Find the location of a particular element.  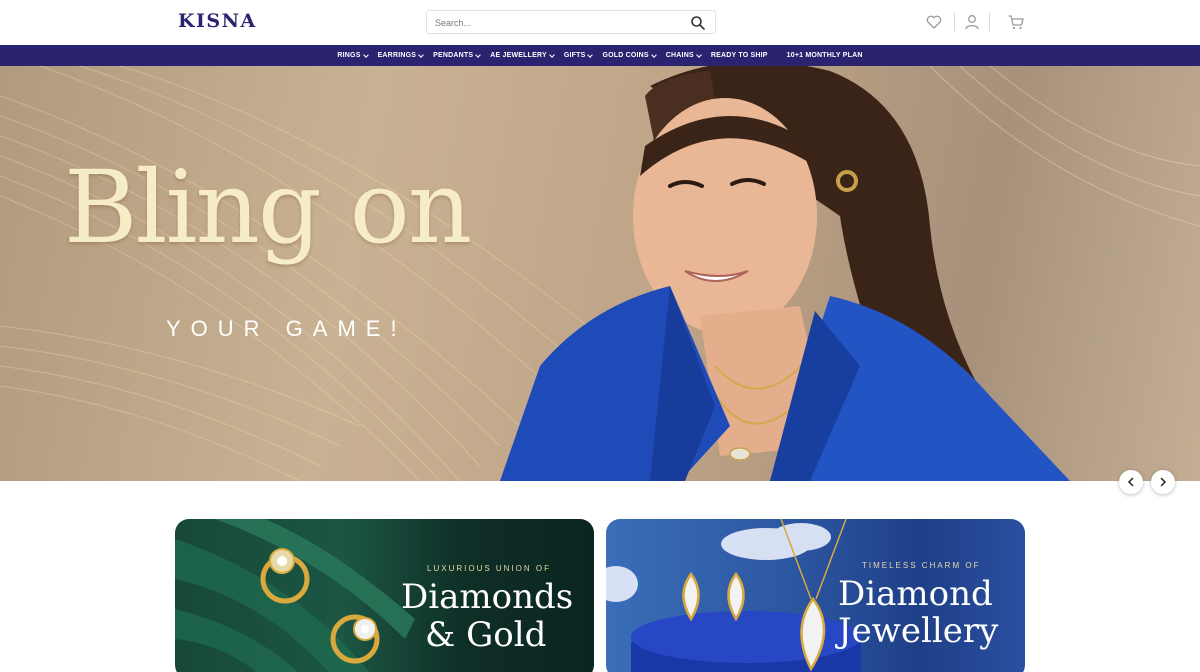

nav-item-ae-jewellery: AE JEWELLERY is located at coordinates (522, 55).